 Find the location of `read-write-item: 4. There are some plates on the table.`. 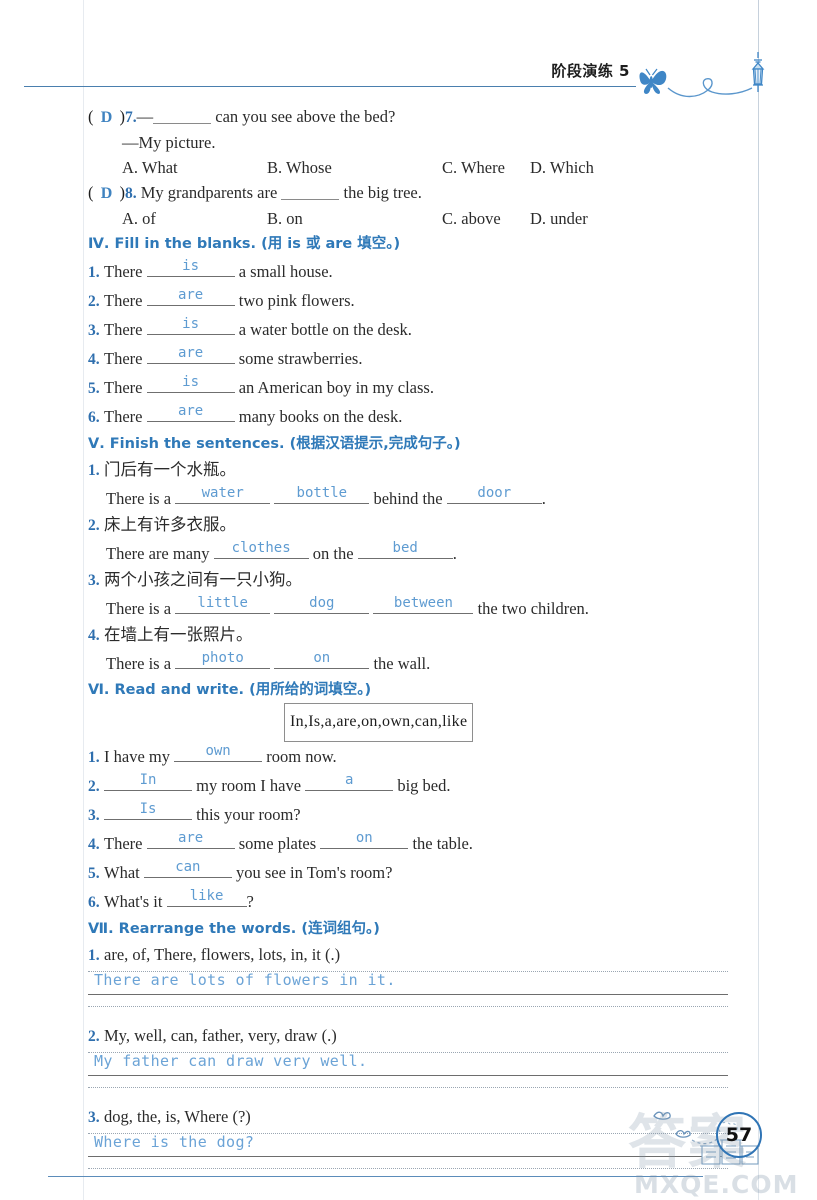

read-write-item: 4. There are some plates on the table. is located at coordinates (408, 843).